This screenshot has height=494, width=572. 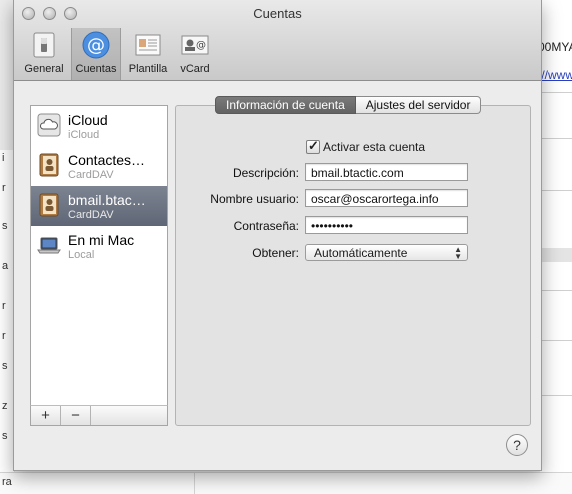 What do you see at coordinates (458, 253) in the screenshot?
I see `updown-arrows-icon: ▲ ▼` at bounding box center [458, 253].